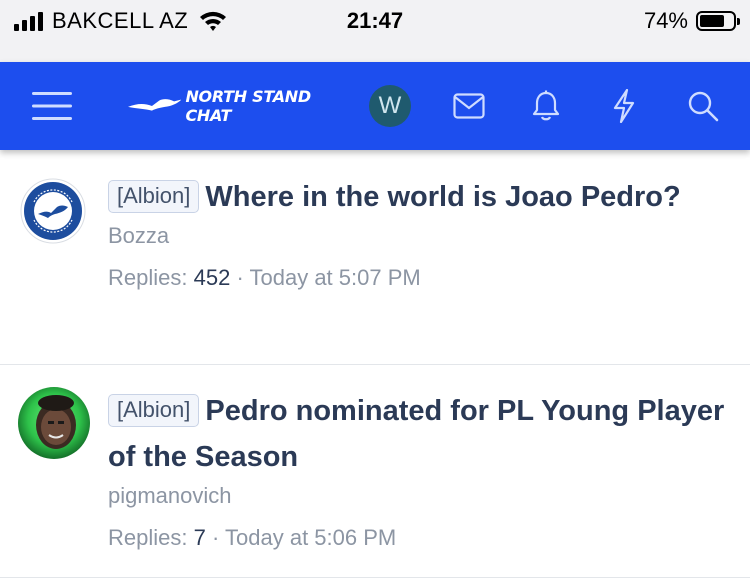 The image size is (750, 580). I want to click on envelope-icon, so click(469, 106).